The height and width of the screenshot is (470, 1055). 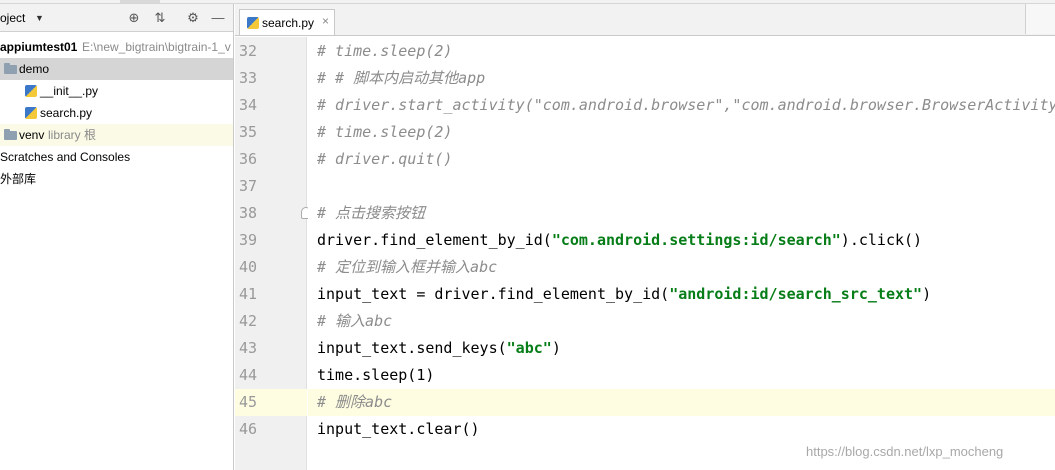 I want to click on line-number: 36, so click(x=247, y=159).